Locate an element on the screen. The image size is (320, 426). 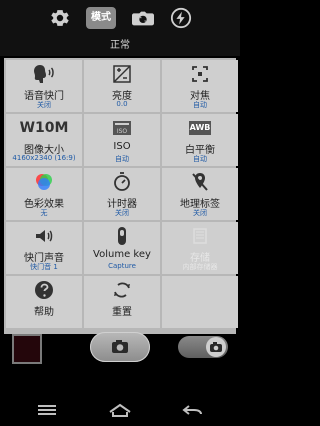
setting-value: Capture is located at coordinates (122, 266).